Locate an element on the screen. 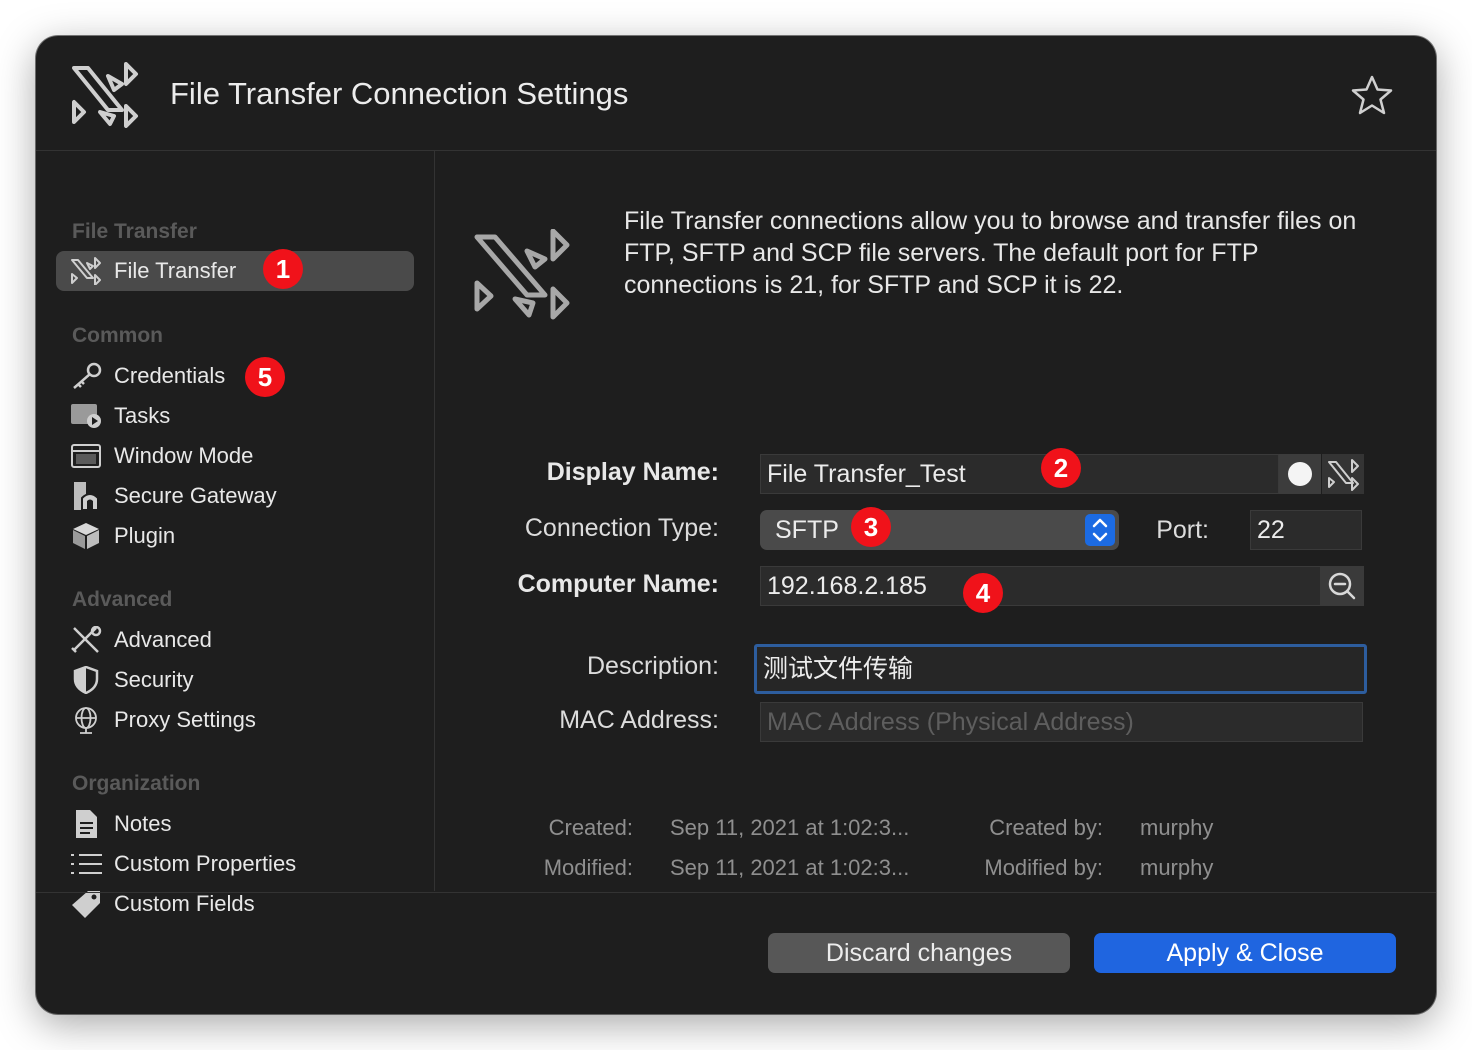 The height and width of the screenshot is (1050, 1472). annotation-badge-5: 5 is located at coordinates (265, 377).